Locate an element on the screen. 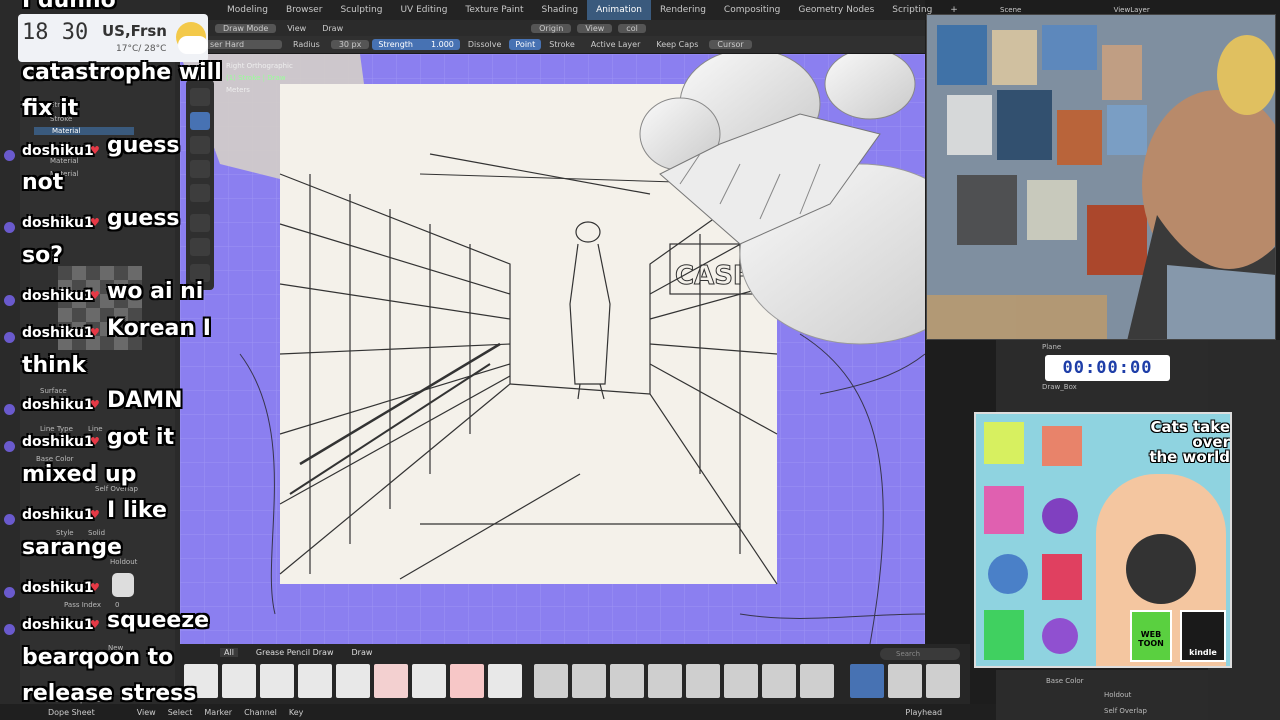 This screenshot has width=1280, height=720. stroke-toggle: Stroke is located at coordinates (562, 44).